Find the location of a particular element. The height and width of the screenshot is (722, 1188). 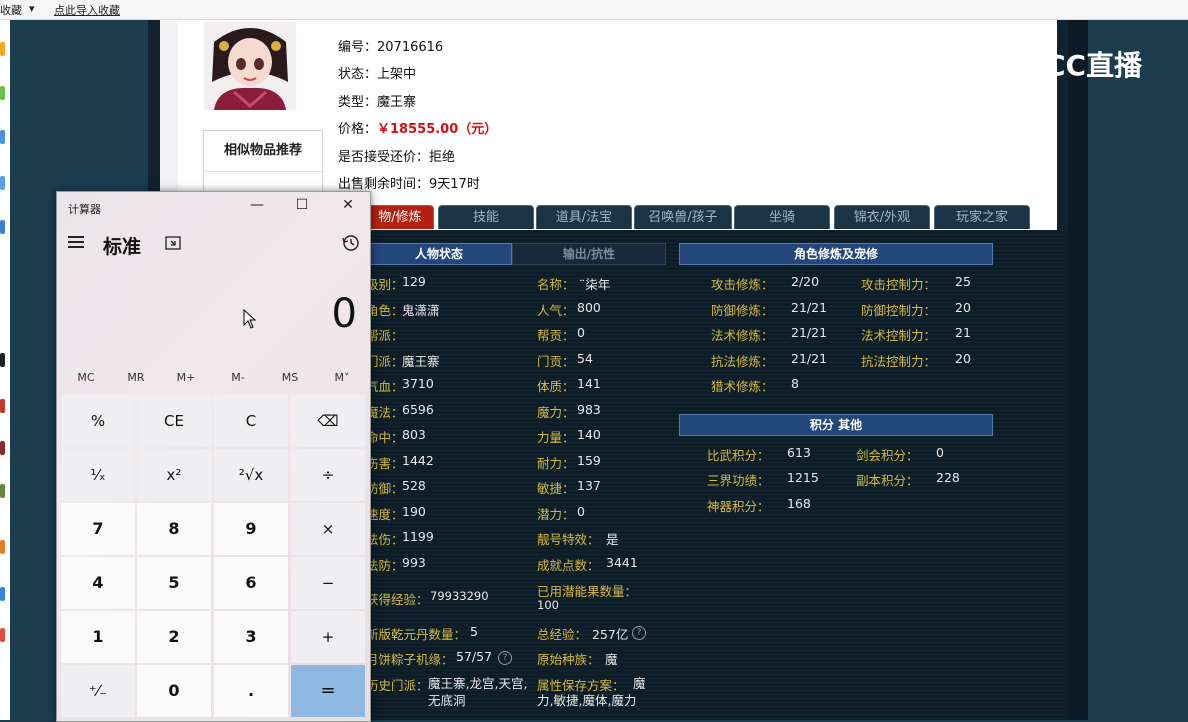

item-type: 类型：魔王寨 is located at coordinates (377, 102).